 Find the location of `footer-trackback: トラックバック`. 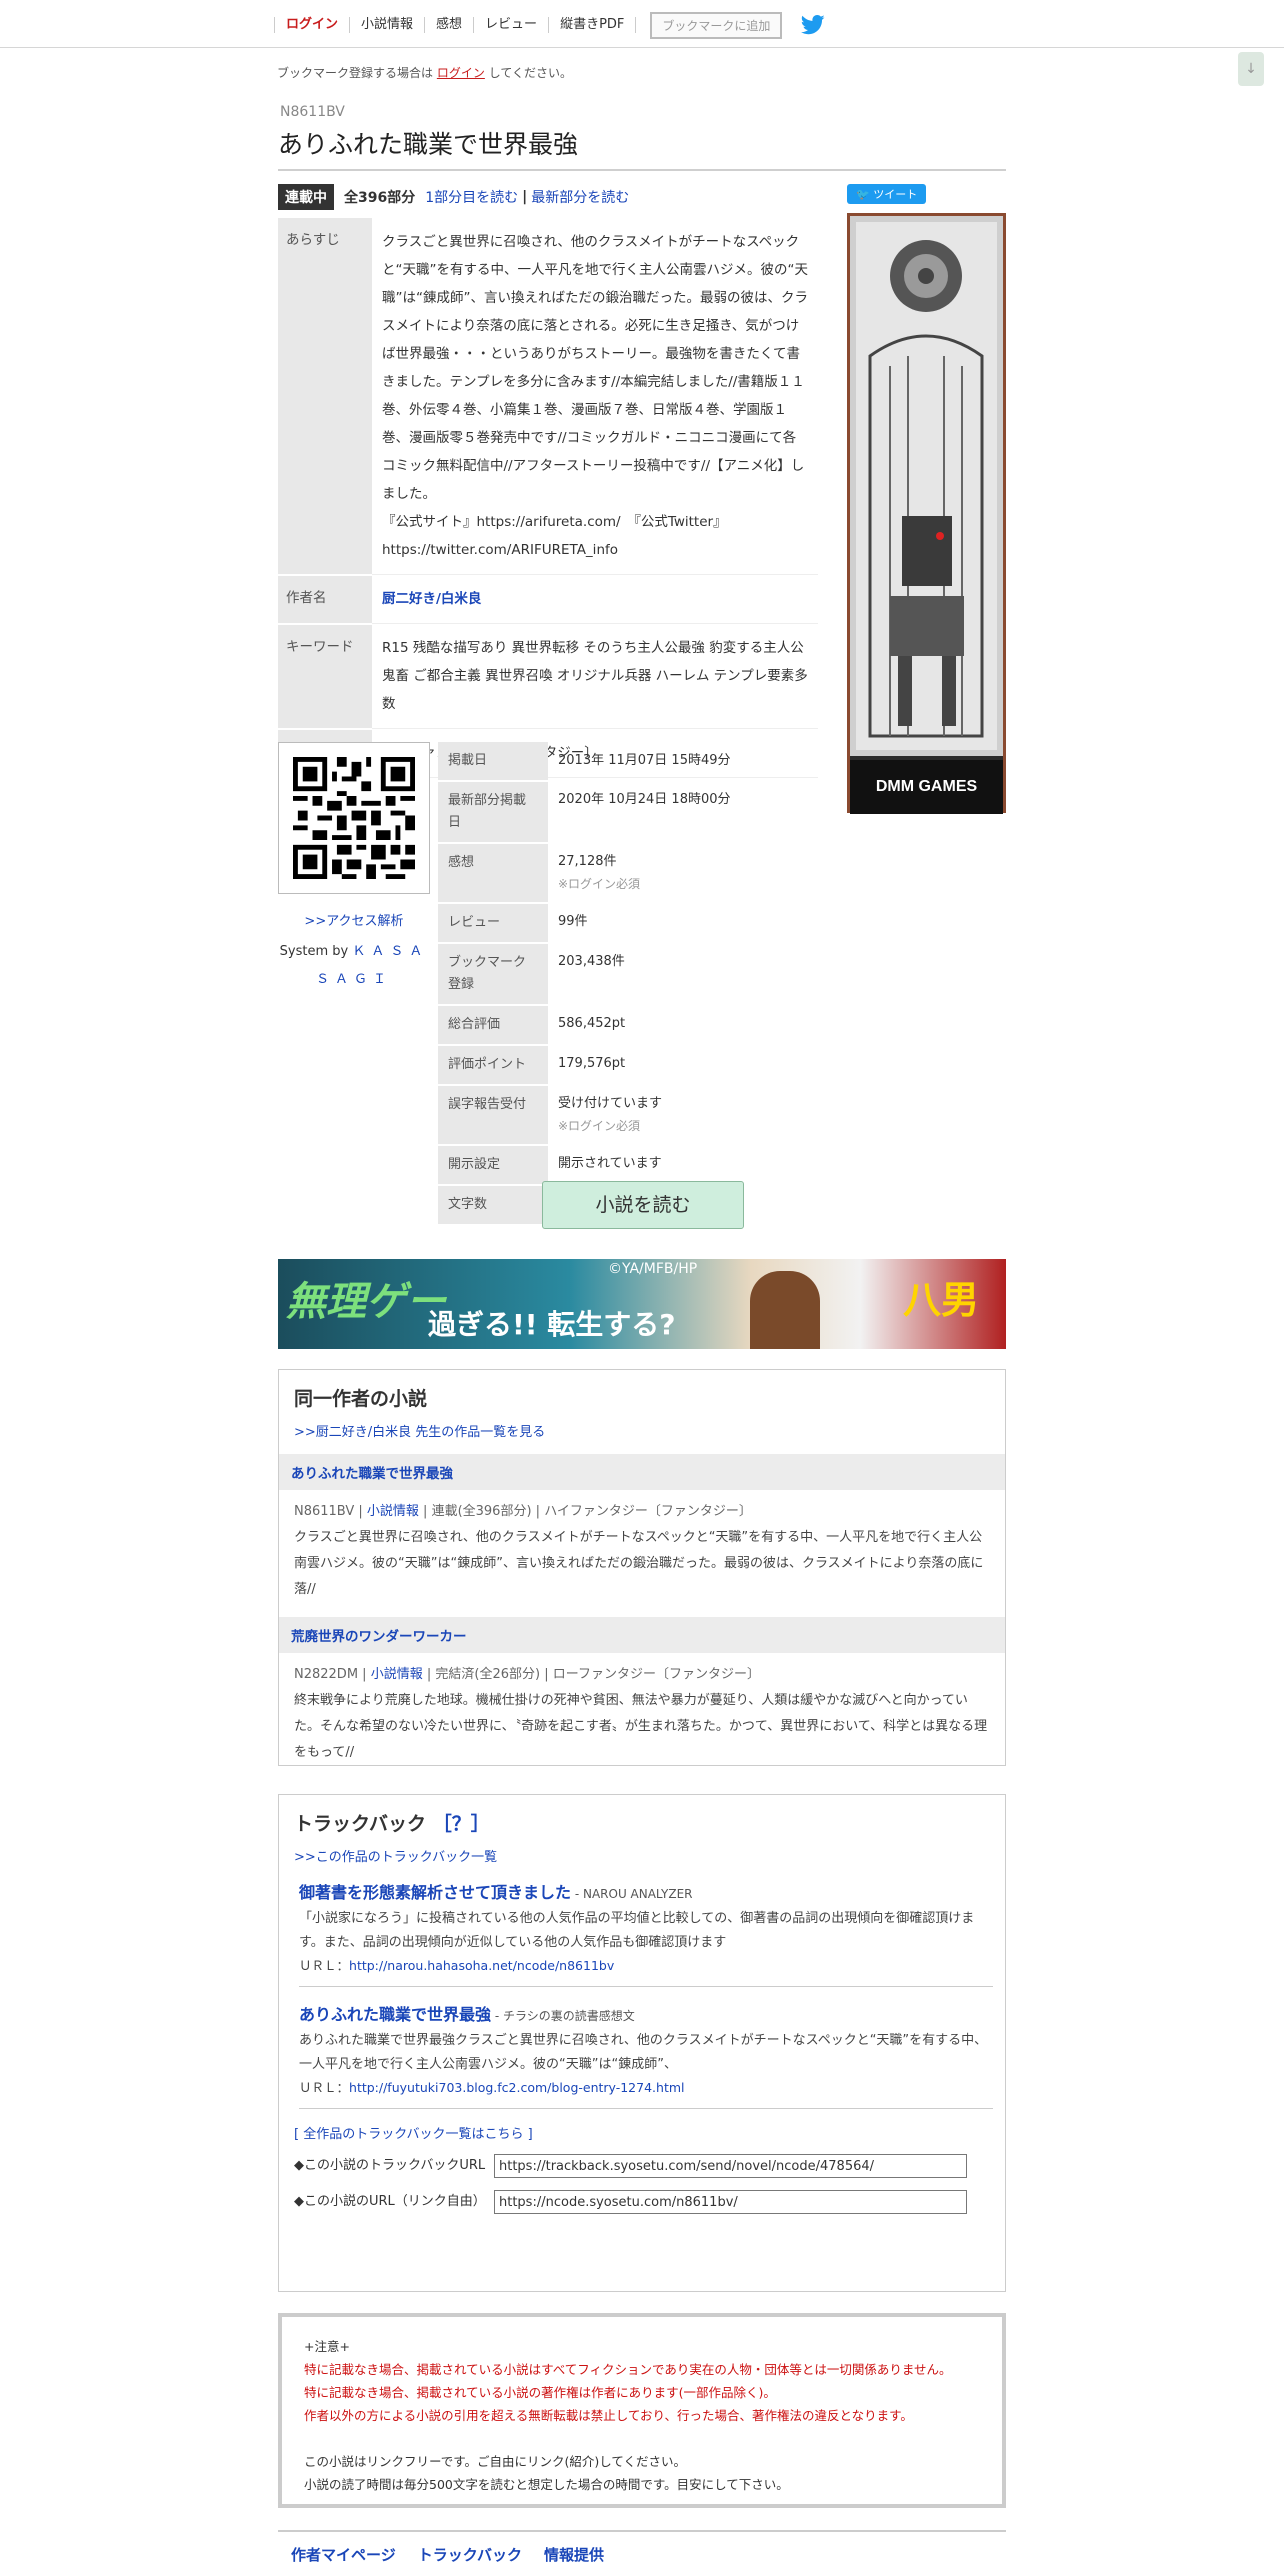

footer-trackback: トラックバック is located at coordinates (470, 2554).